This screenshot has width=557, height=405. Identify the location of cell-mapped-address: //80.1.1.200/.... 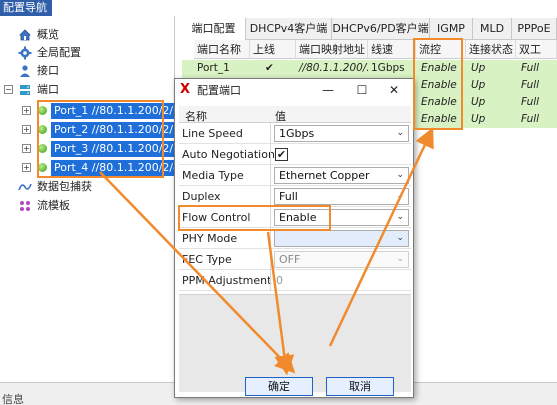
(333, 68).